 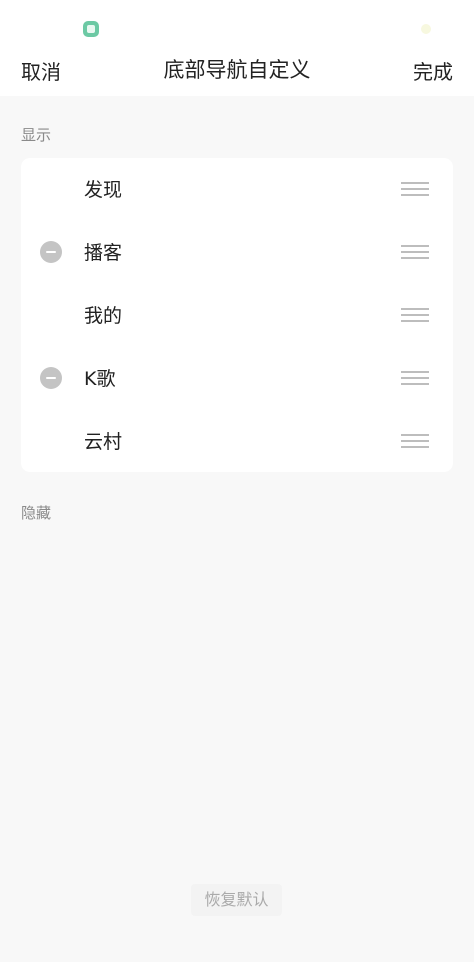 What do you see at coordinates (103, 190) in the screenshot?
I see `list-item-label: 发现` at bounding box center [103, 190].